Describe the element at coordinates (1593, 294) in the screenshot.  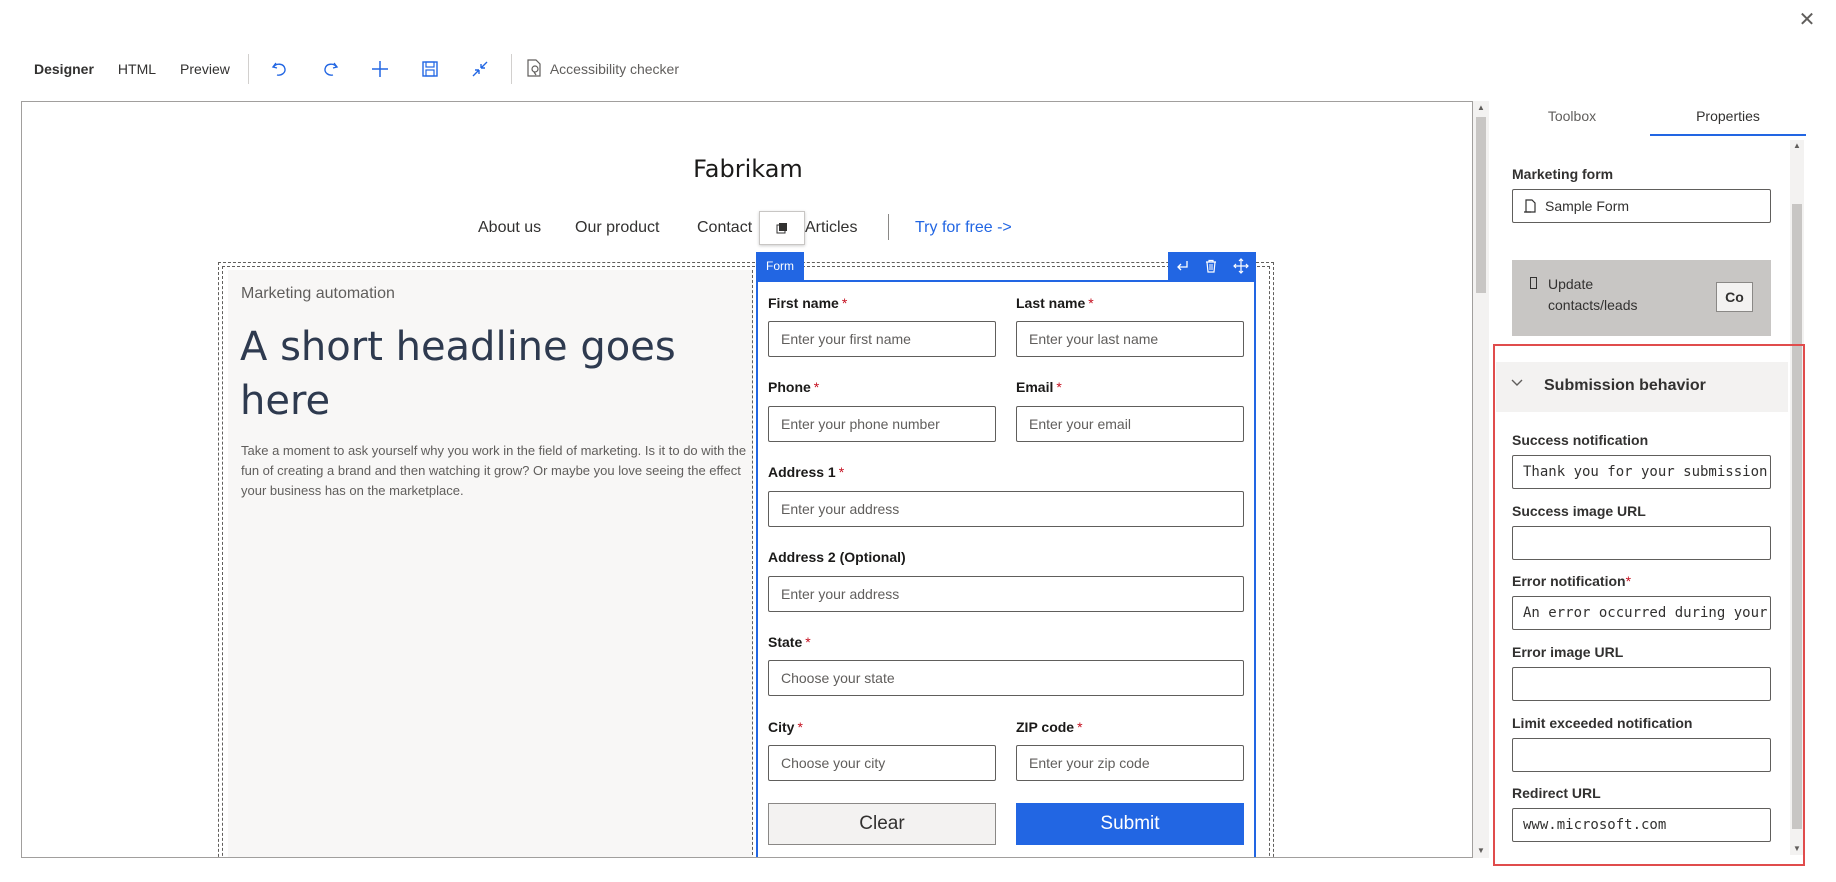
I see `update-contacts-label: Update contacts/leads` at that location.